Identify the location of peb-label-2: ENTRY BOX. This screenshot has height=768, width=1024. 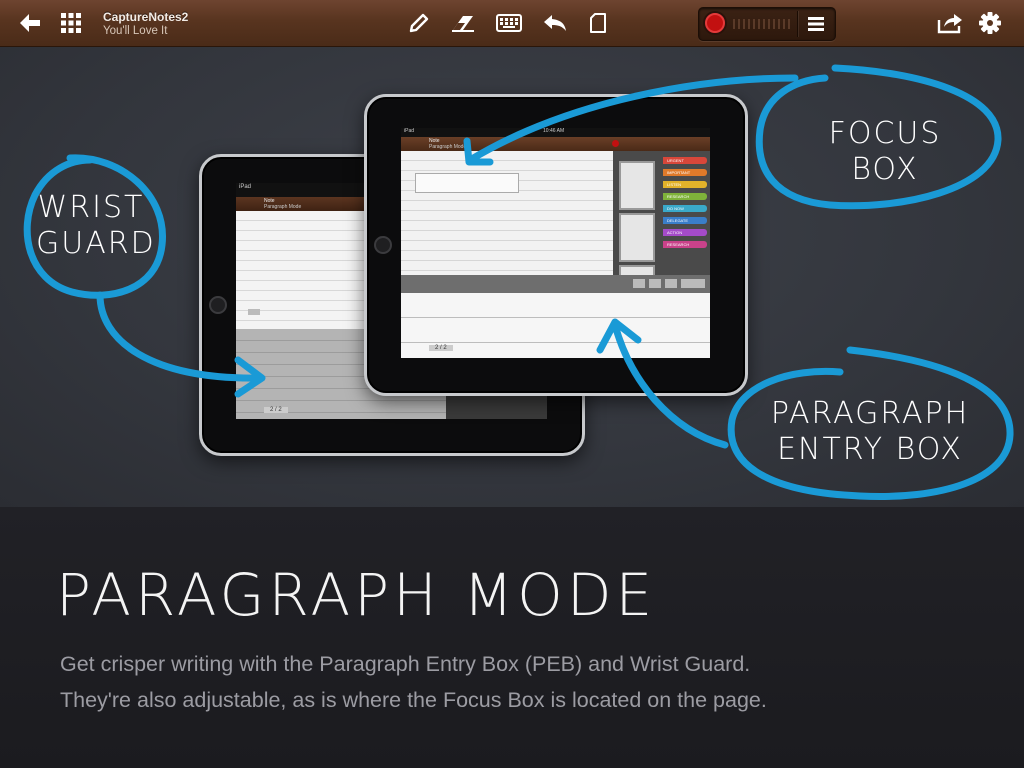
(870, 449).